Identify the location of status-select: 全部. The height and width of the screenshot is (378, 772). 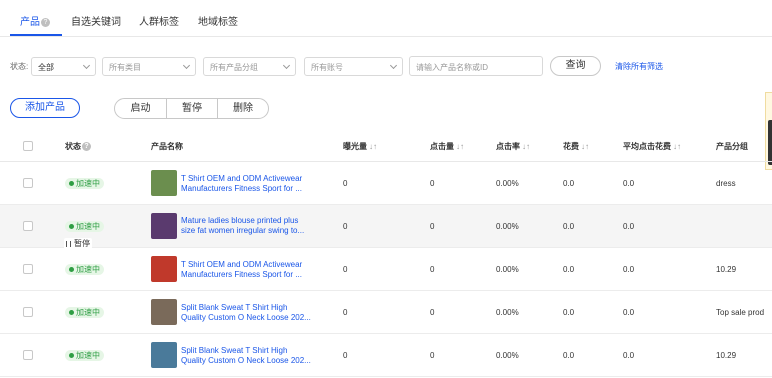
(63, 66).